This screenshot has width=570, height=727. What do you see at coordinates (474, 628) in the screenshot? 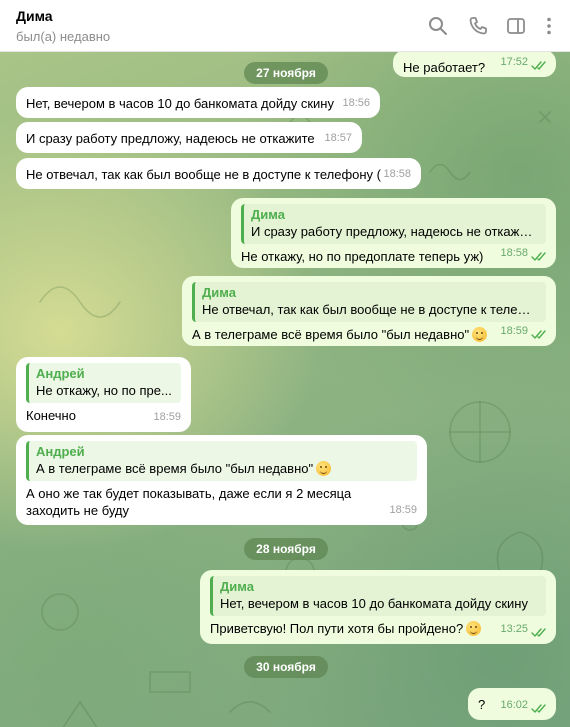
I see `grinning-face-emoji` at bounding box center [474, 628].